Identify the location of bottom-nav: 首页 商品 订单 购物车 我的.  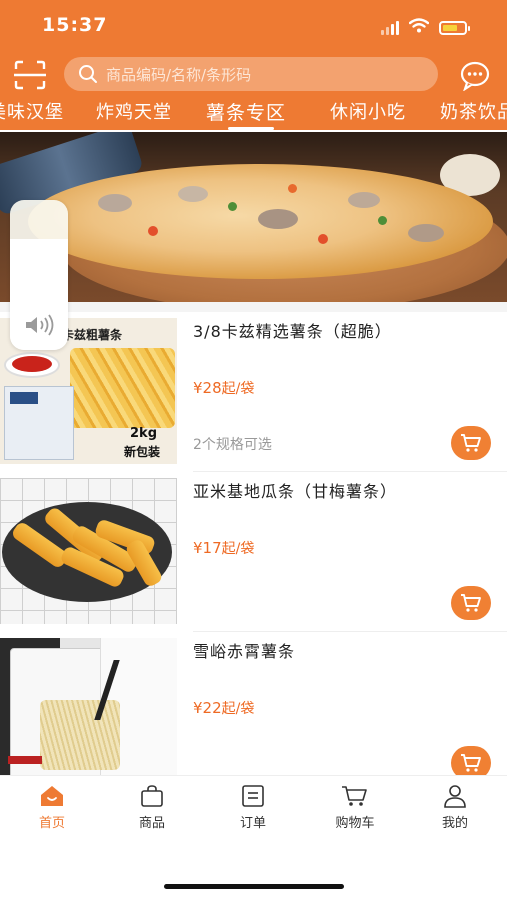
(253, 804).